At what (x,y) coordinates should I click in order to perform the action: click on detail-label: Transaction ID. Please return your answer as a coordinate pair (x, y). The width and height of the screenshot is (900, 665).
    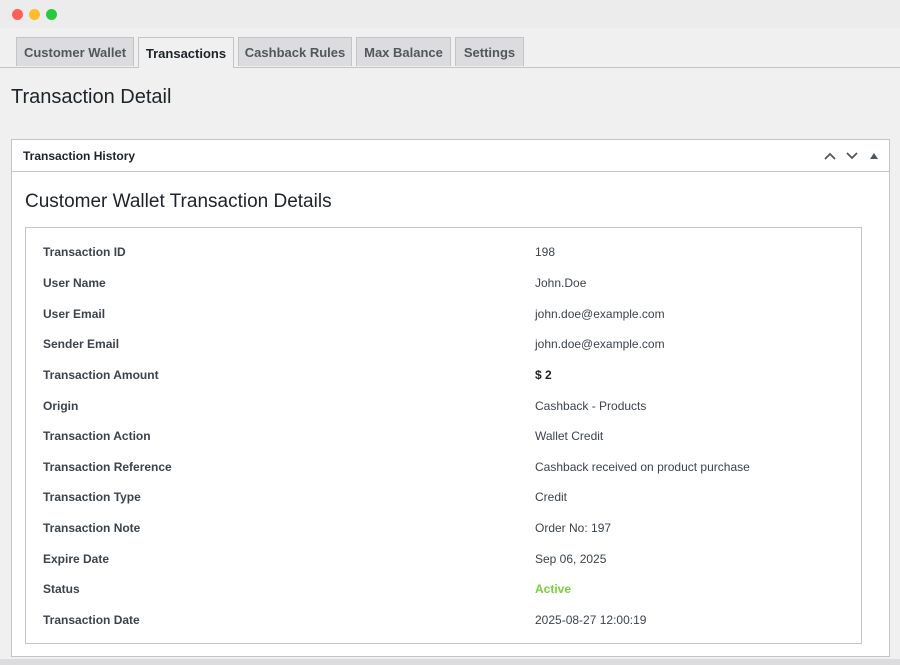
    Looking at the image, I should click on (84, 252).